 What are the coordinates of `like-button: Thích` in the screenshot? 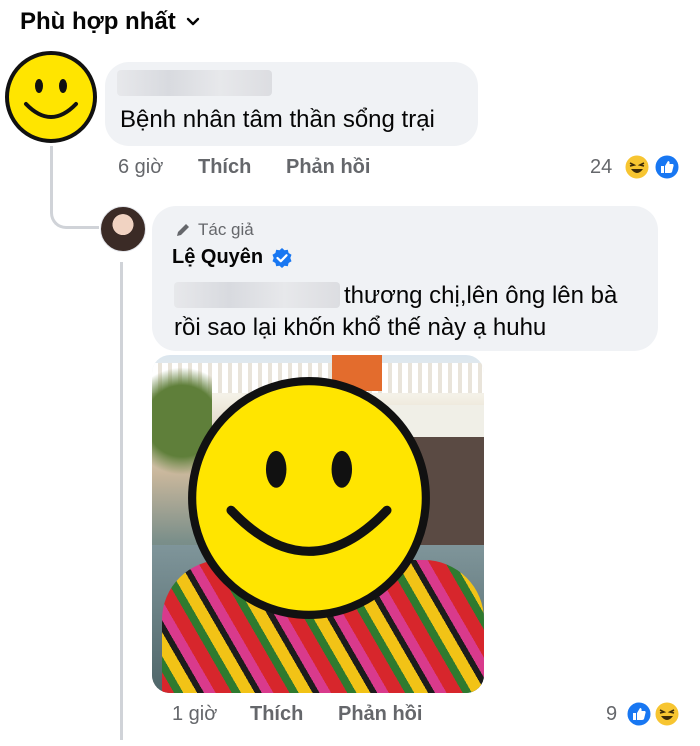 It's located at (224, 167).